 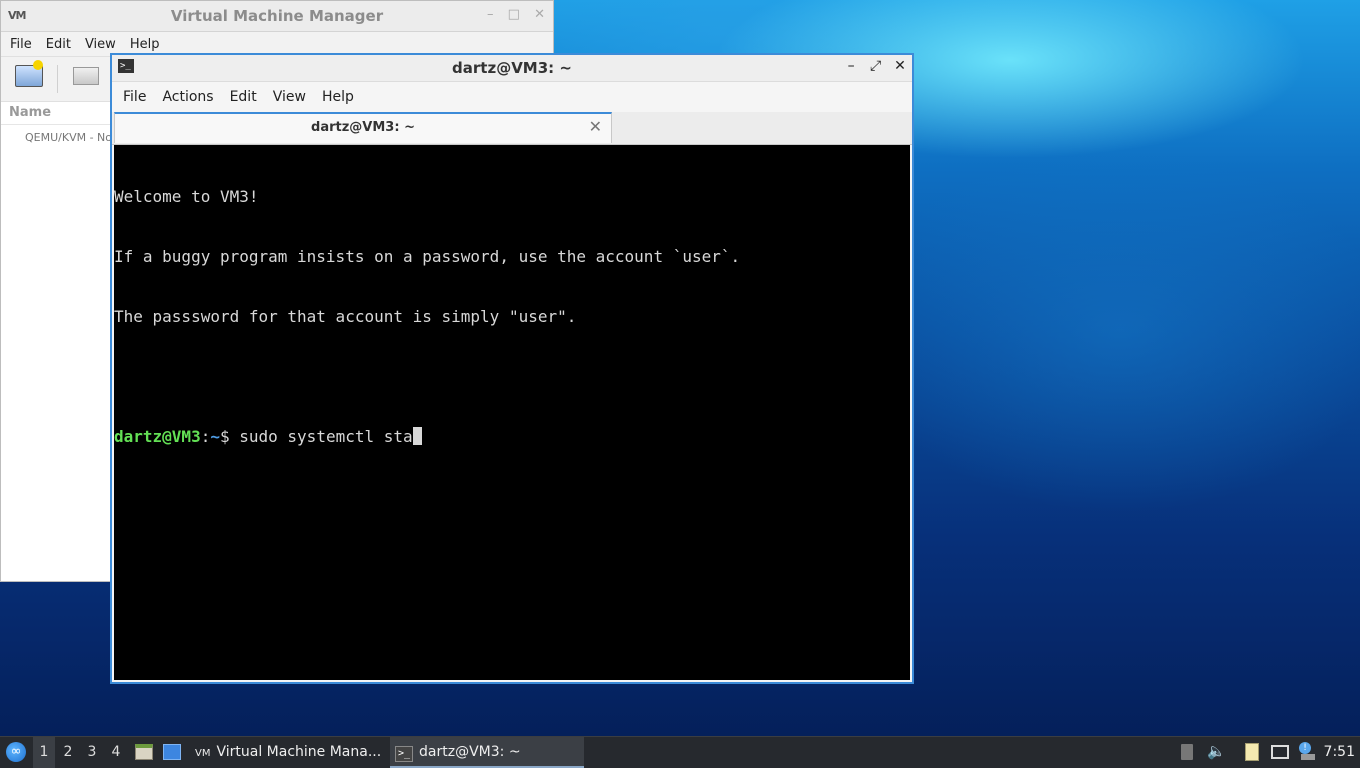 What do you see at coordinates (243, 97) in the screenshot?
I see `terminal-menu-edit: Edit` at bounding box center [243, 97].